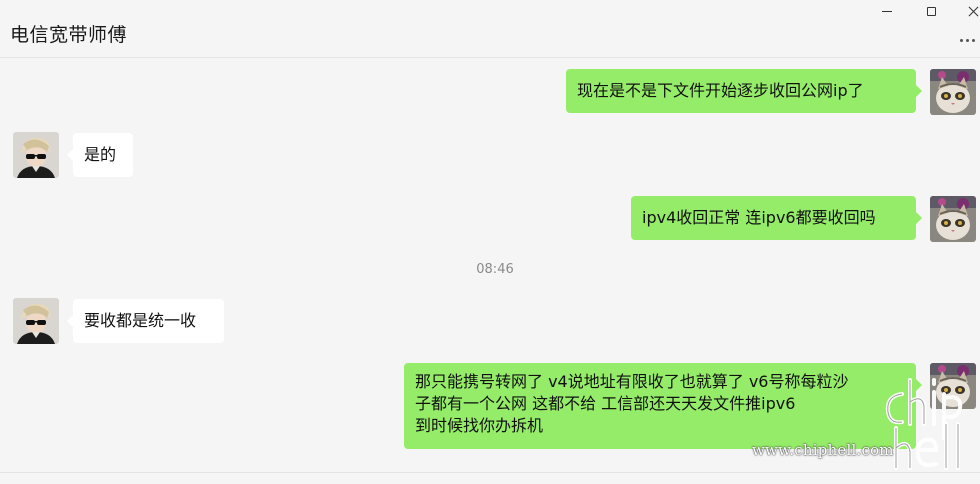 This screenshot has height=484, width=980. I want to click on input-divider, so click(490, 472).